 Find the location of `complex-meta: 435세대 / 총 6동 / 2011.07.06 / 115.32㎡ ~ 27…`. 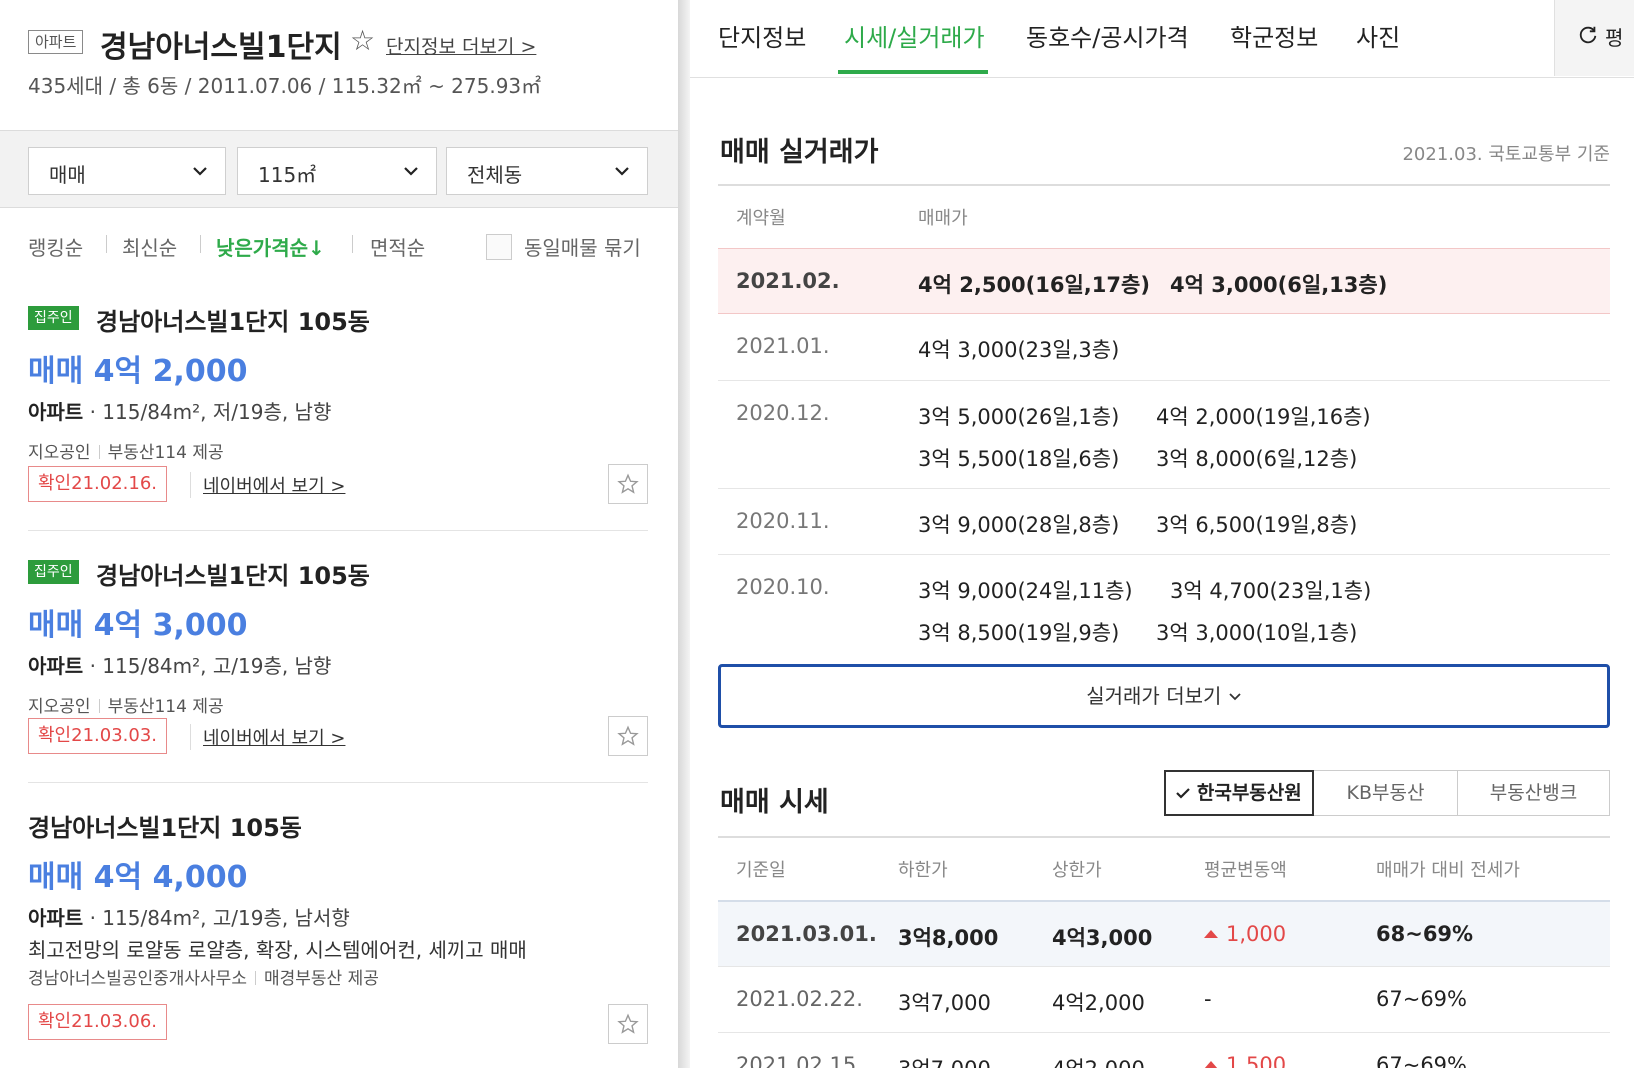

complex-meta: 435세대 / 총 6동 / 2011.07.06 / 115.32㎡ ~ 27… is located at coordinates (285, 86).